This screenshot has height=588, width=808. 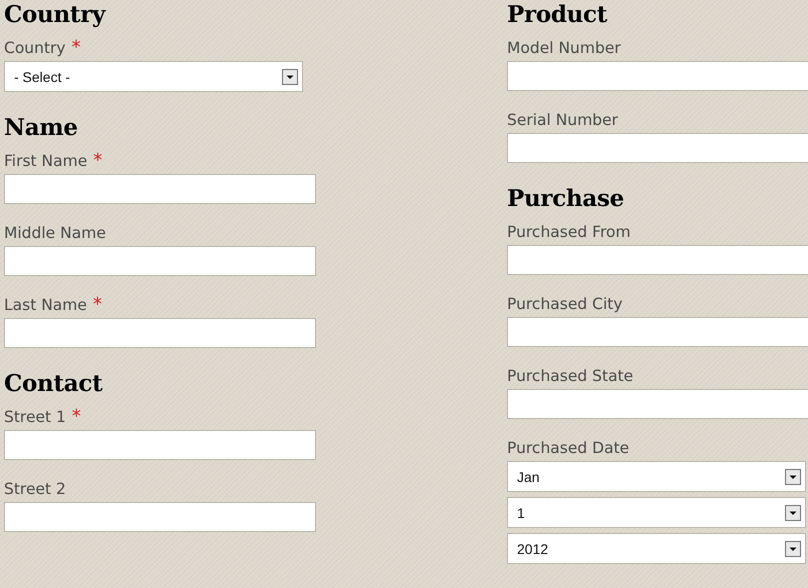 I want to click on field-label: Purchased Date, so click(x=568, y=448).